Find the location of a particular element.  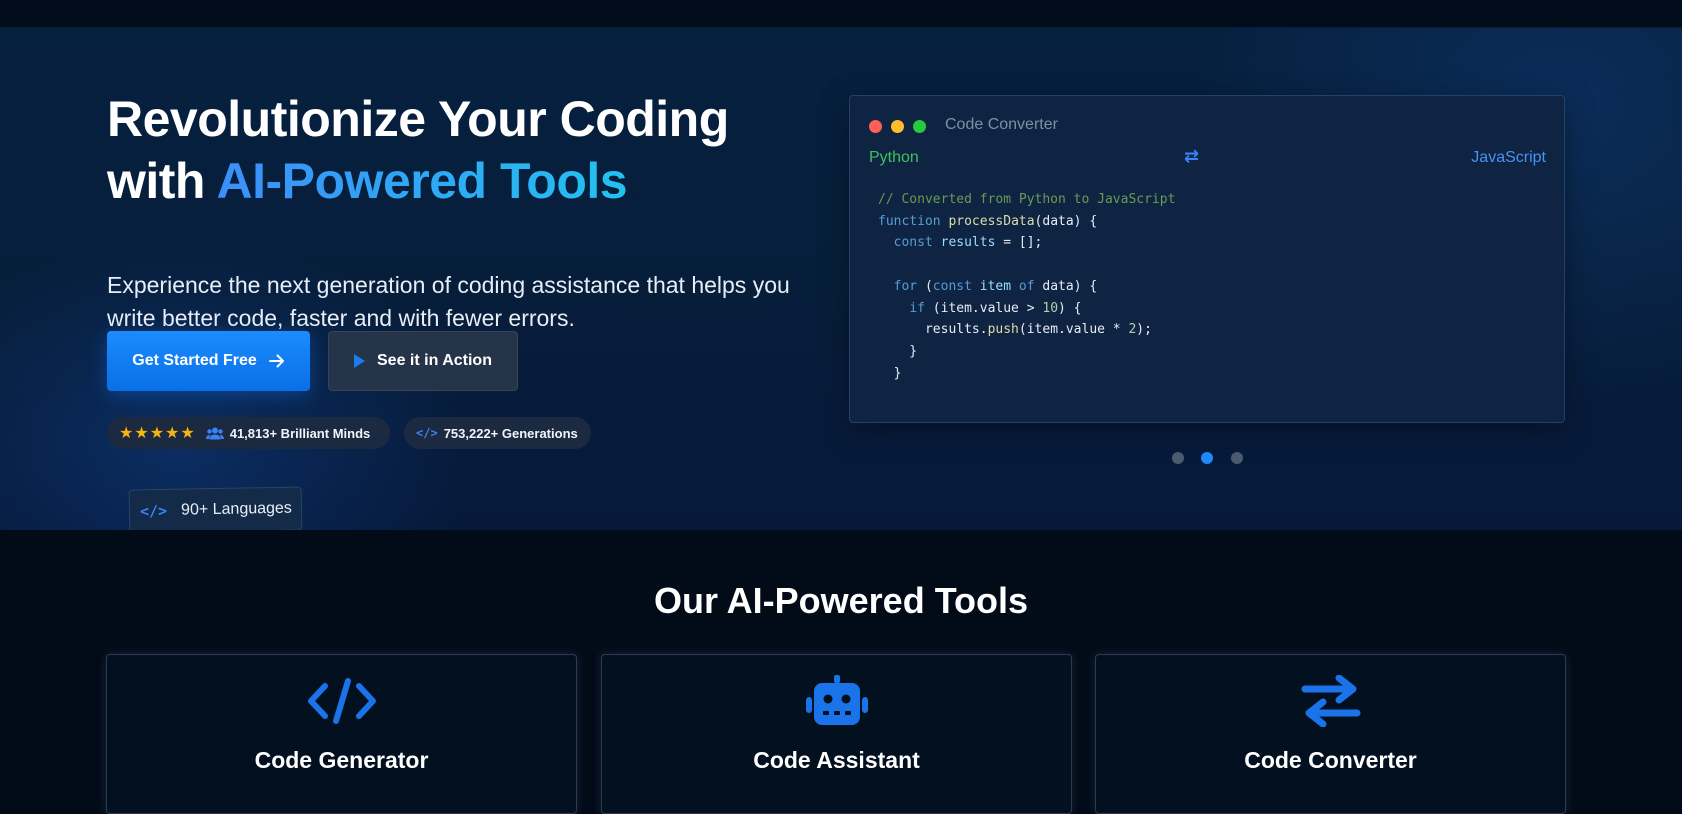

window-minimize-dot is located at coordinates (897, 126).